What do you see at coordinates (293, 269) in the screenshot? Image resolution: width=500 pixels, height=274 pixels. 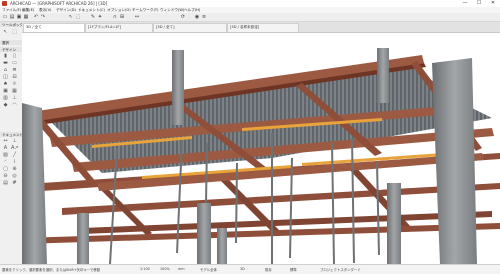 I see `status-mode: 標準` at bounding box center [293, 269].